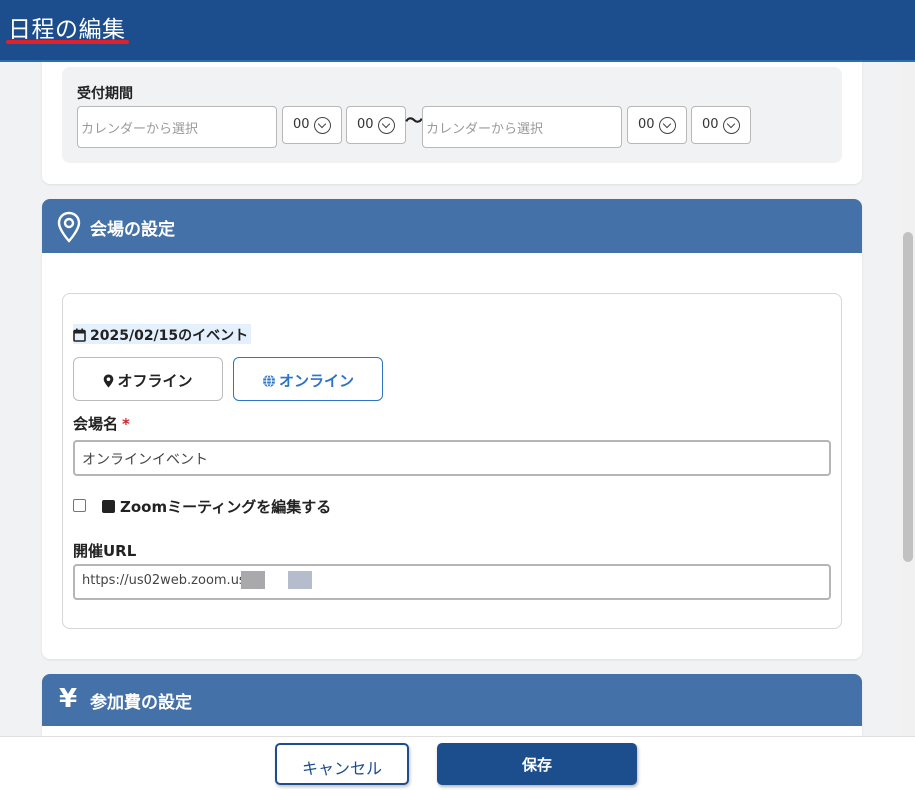 The height and width of the screenshot is (790, 915). I want to click on start-hour-value: 00, so click(301, 124).